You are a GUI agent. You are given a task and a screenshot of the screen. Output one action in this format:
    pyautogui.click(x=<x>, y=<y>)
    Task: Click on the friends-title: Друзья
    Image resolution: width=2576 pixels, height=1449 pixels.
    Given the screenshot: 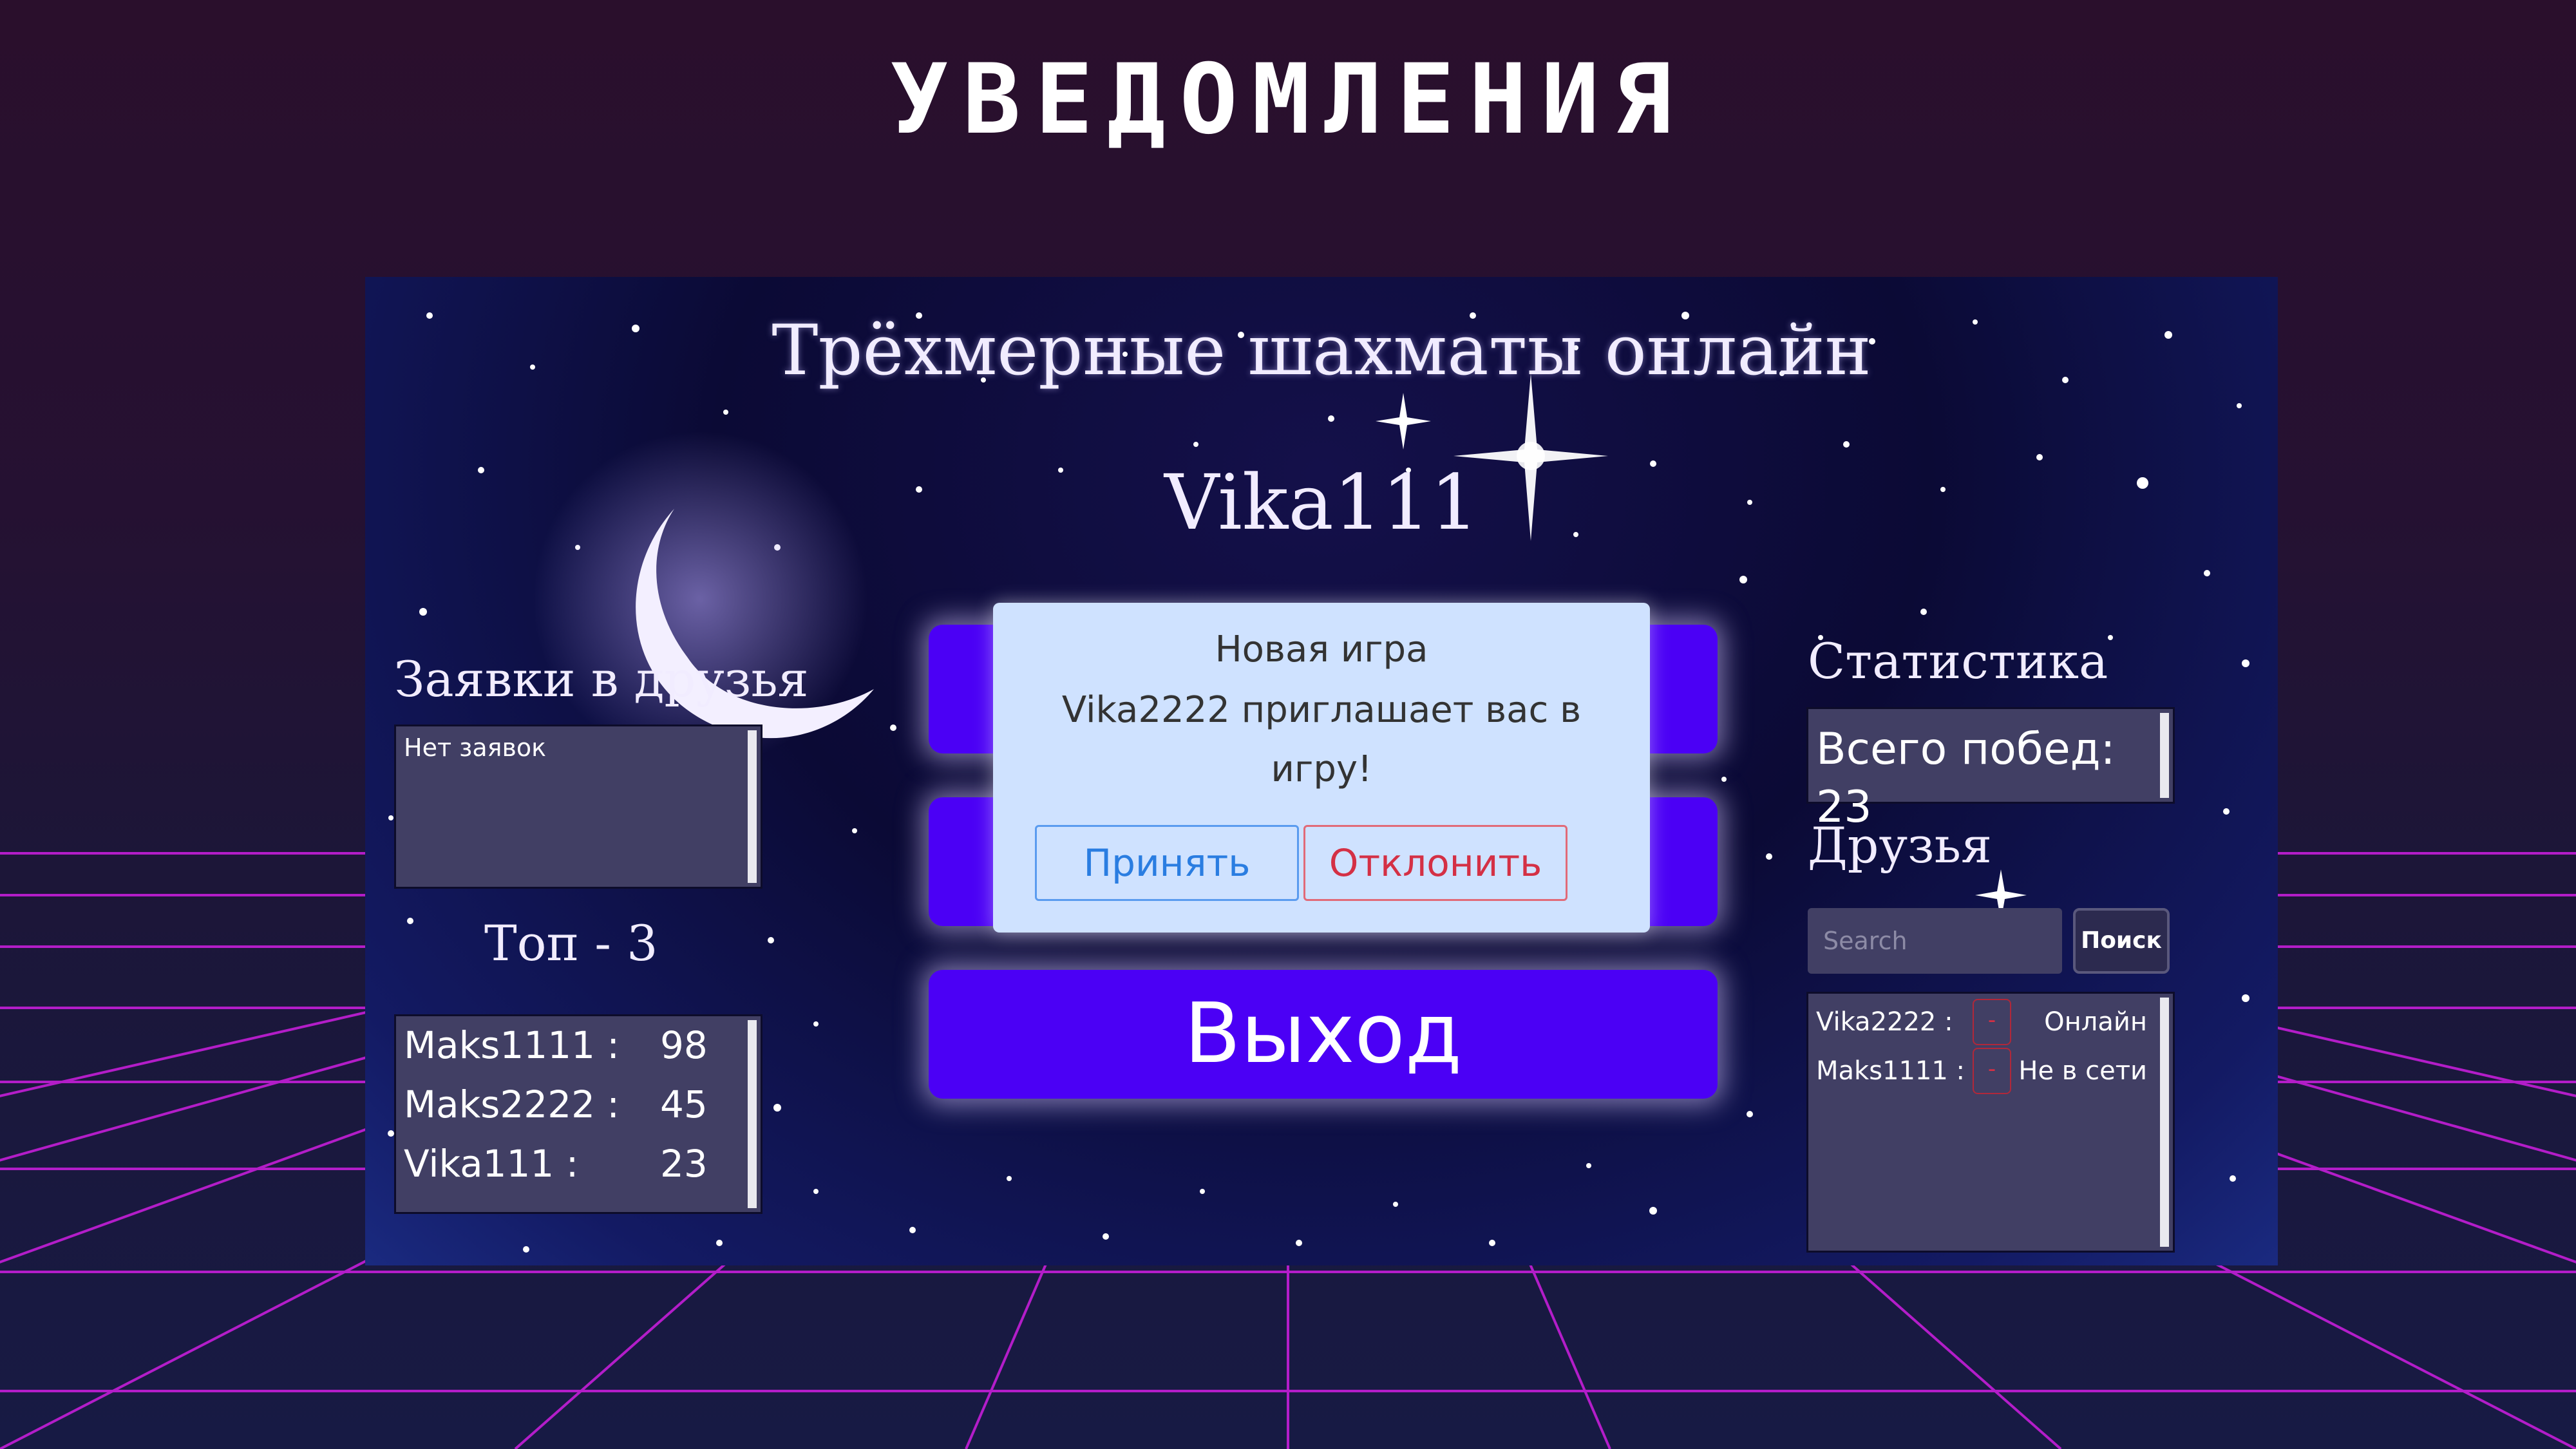 What is the action you would take?
    pyautogui.click(x=1900, y=846)
    